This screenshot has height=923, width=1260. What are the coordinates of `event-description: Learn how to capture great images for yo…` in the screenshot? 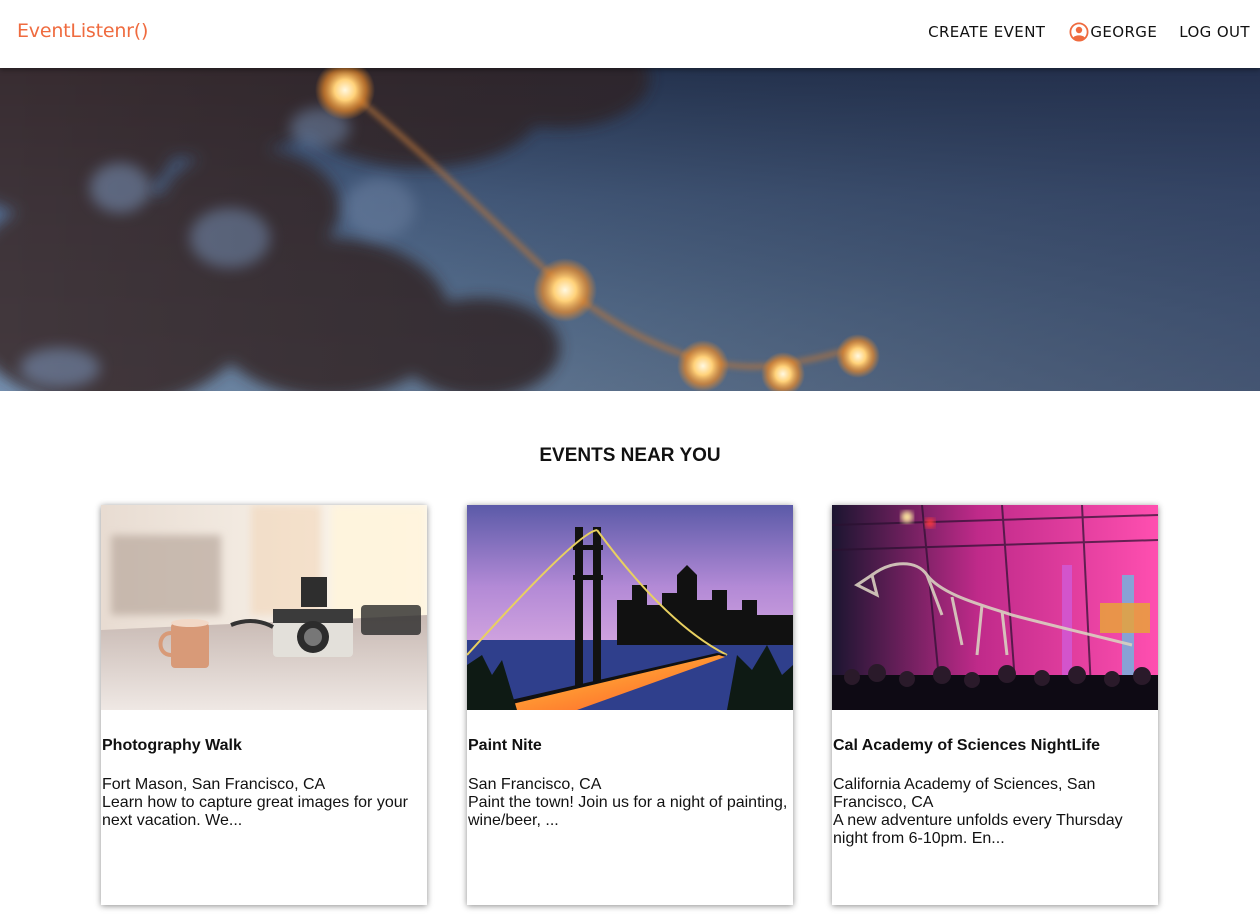 It's located at (255, 811).